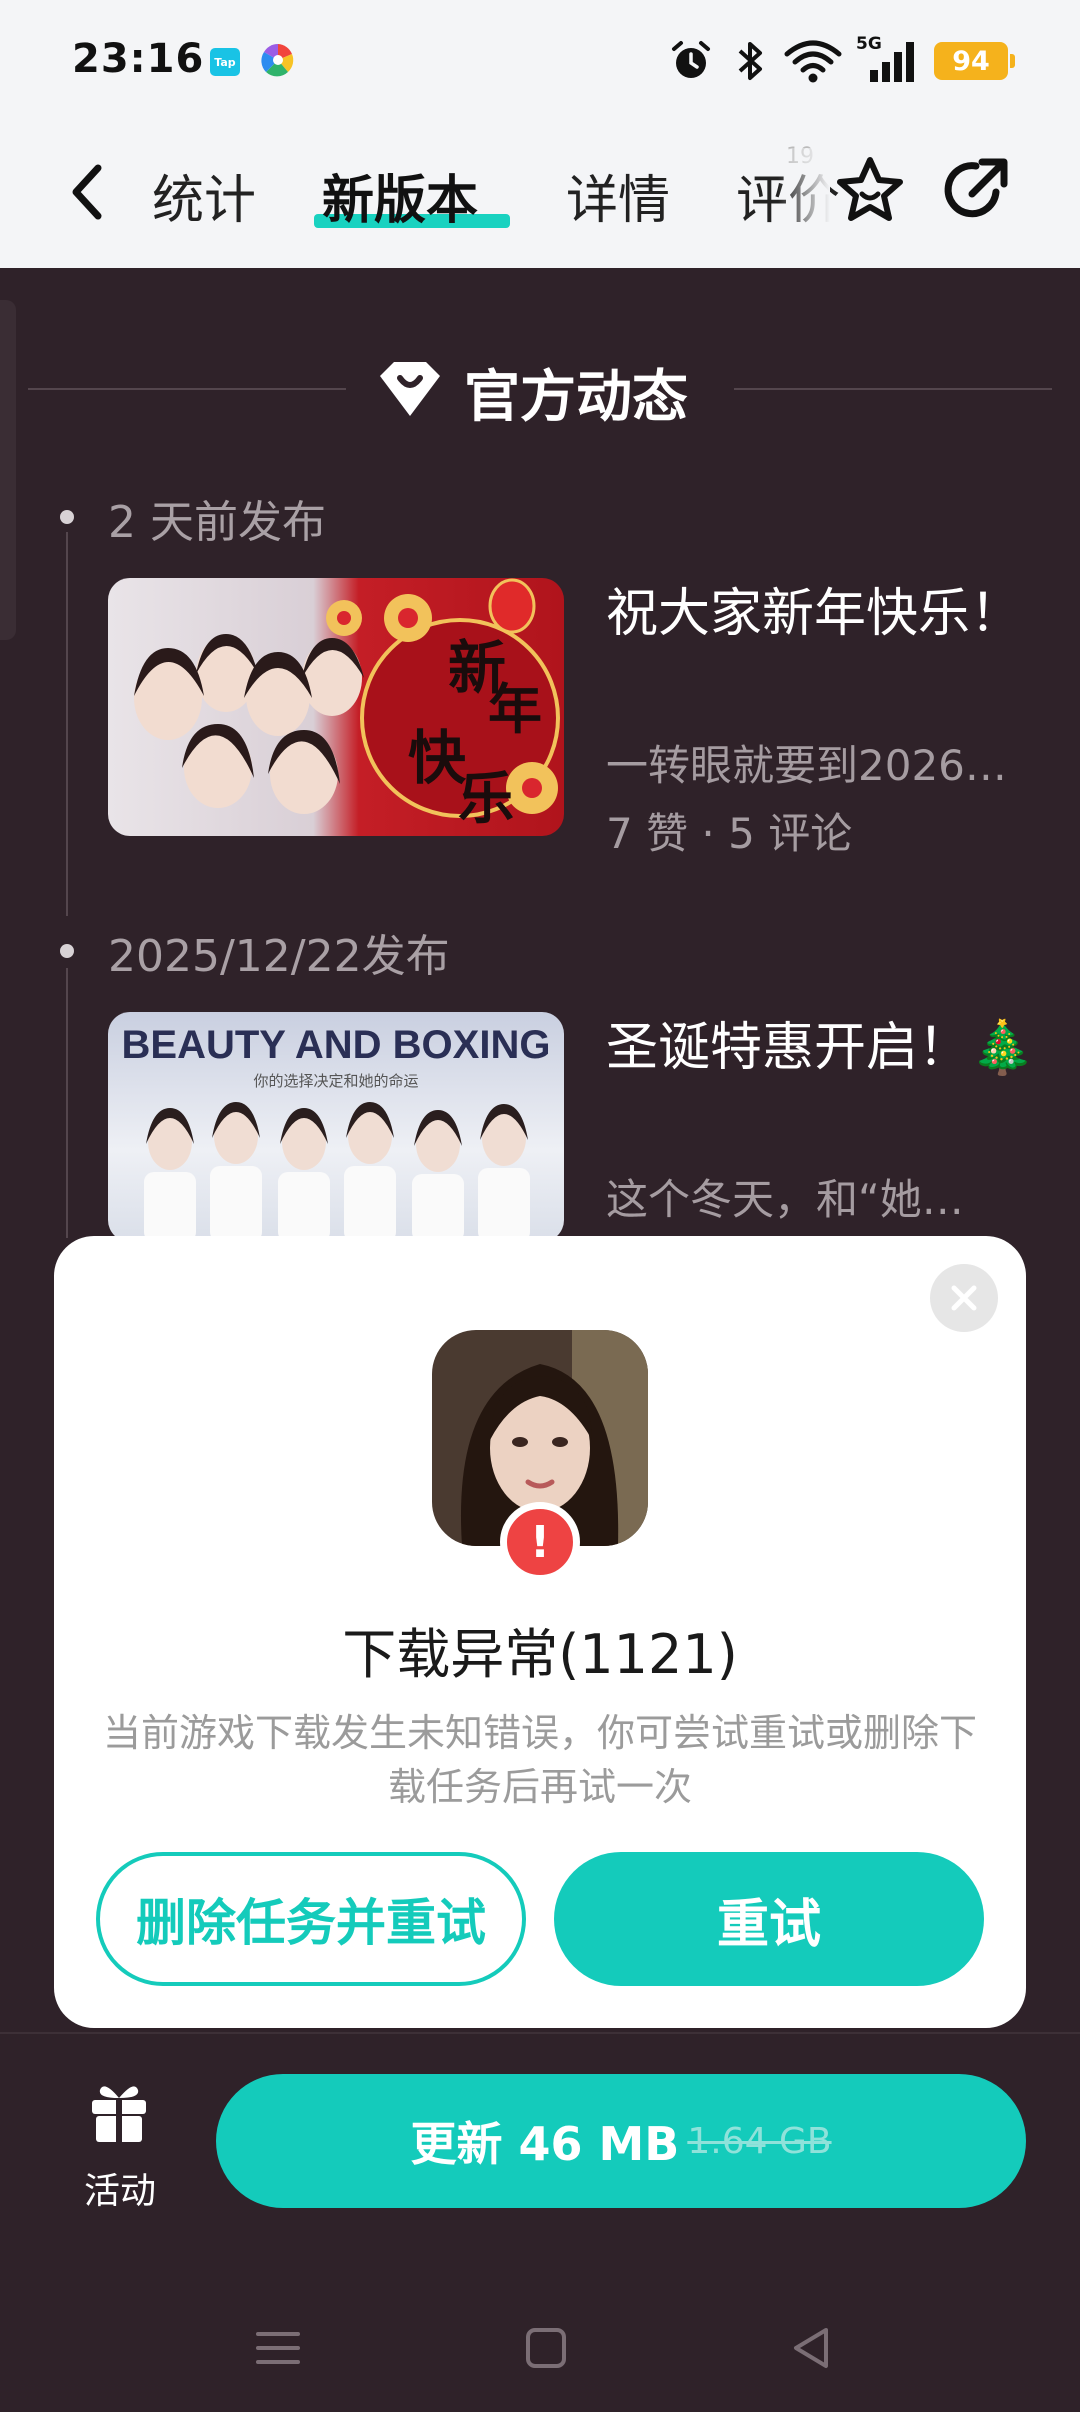 The image size is (1080, 2412). What do you see at coordinates (277, 60) in the screenshot?
I see `pinwheel-icon` at bounding box center [277, 60].